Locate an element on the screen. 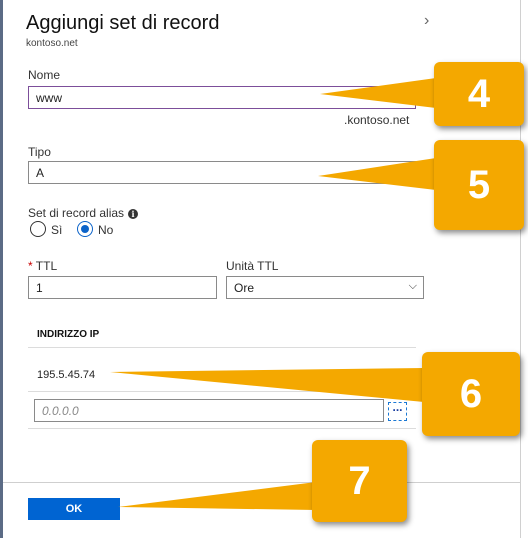  callout-4: 4 is located at coordinates (479, 94).